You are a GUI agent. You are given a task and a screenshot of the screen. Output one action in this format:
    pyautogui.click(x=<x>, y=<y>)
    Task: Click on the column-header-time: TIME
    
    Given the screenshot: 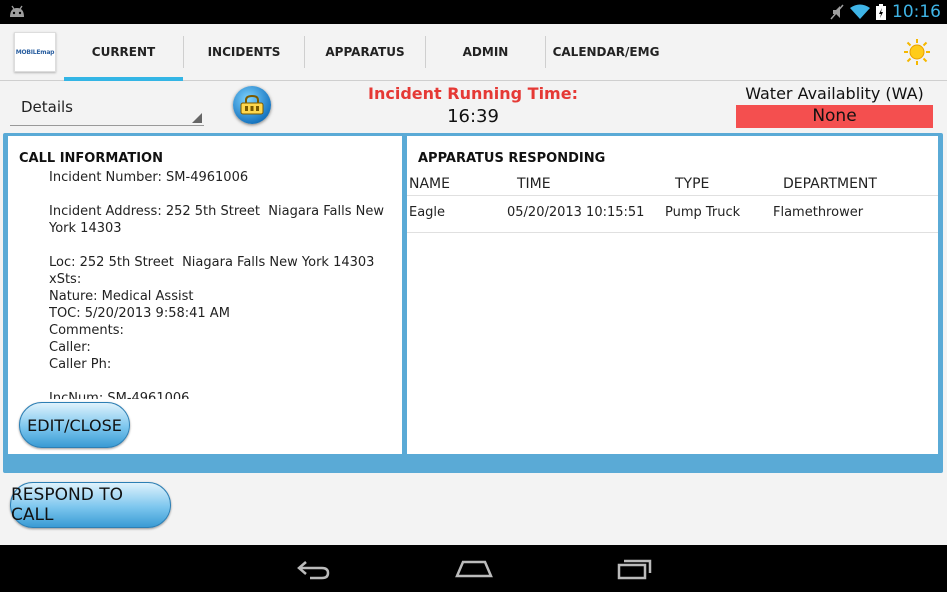 What is the action you would take?
    pyautogui.click(x=534, y=184)
    